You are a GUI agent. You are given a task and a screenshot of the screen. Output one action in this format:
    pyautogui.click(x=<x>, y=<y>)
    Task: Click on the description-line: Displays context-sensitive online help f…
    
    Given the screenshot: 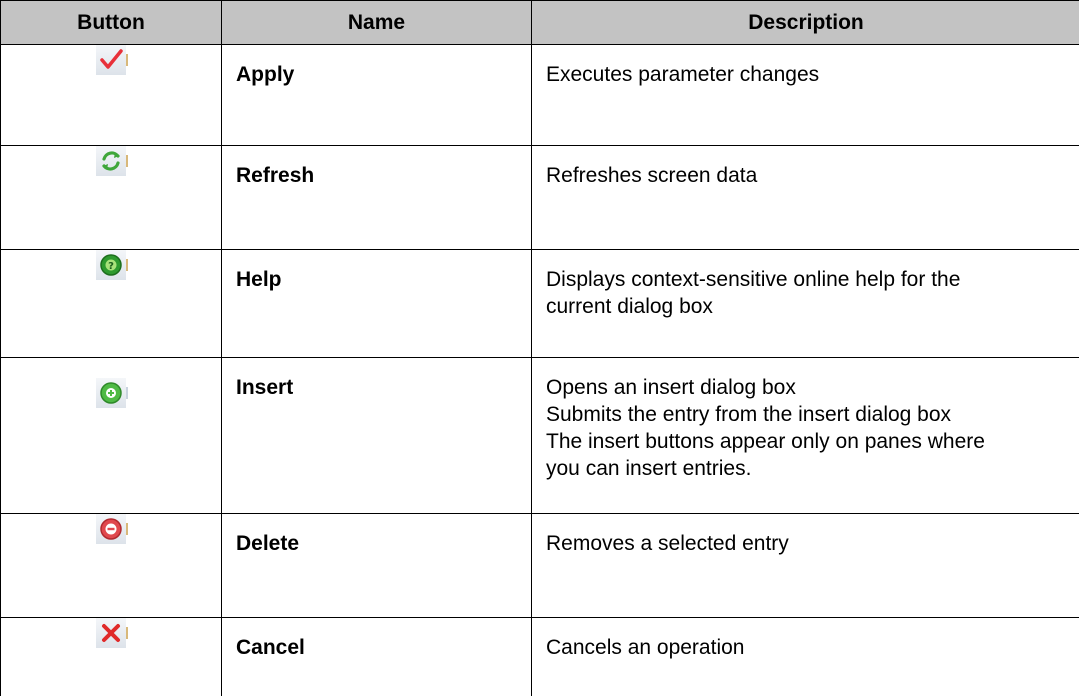 What is the action you would take?
    pyautogui.click(x=812, y=279)
    